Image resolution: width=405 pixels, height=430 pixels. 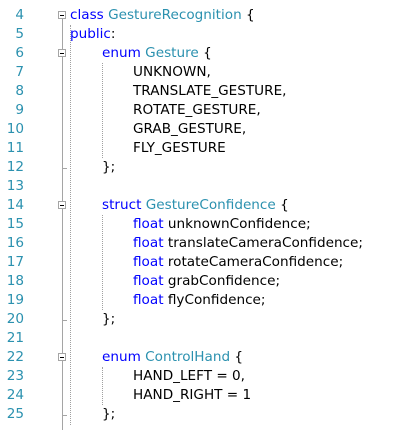 What do you see at coordinates (237, 224) in the screenshot?
I see `text-token: unknownConfidence;` at bounding box center [237, 224].